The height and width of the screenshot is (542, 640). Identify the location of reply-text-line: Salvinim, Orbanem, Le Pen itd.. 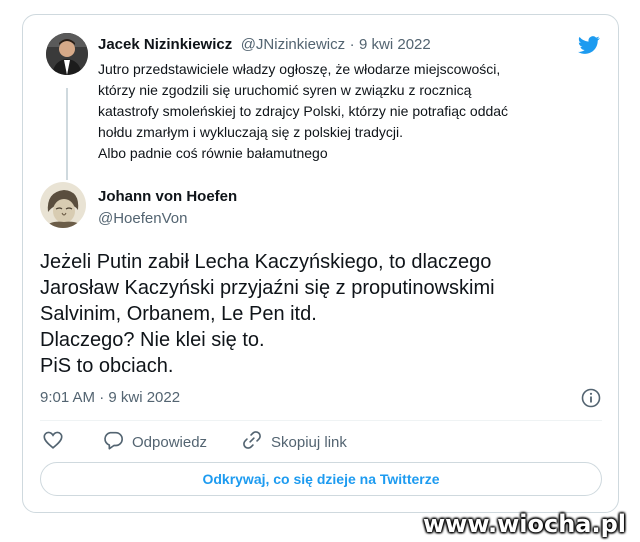
(178, 314).